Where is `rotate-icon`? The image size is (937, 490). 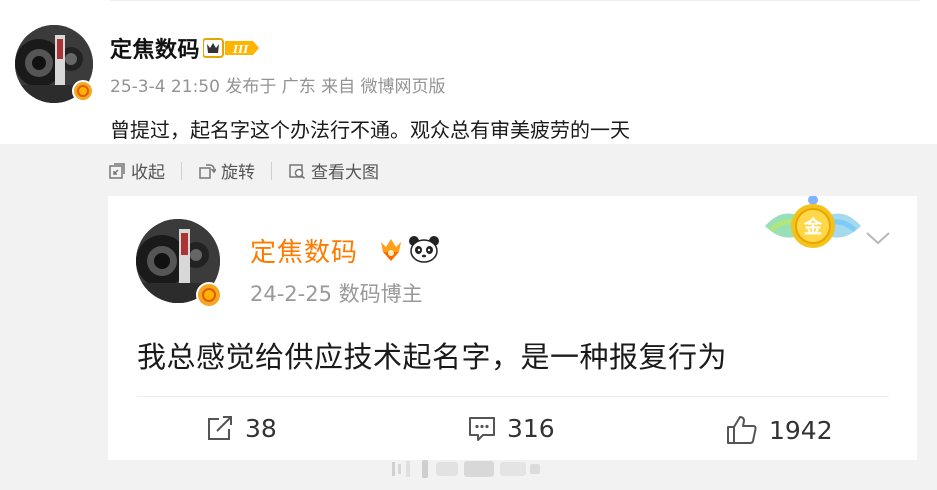 rotate-icon is located at coordinates (207, 171).